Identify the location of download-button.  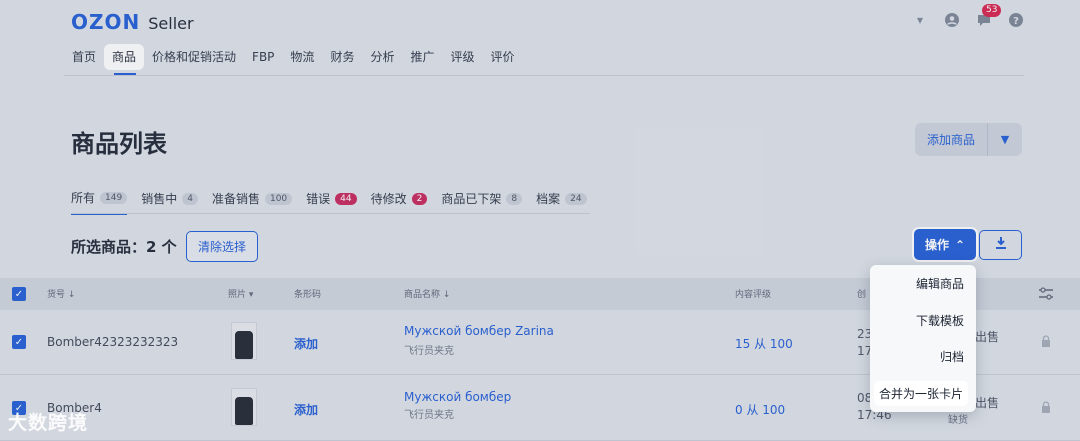
(1000, 245).